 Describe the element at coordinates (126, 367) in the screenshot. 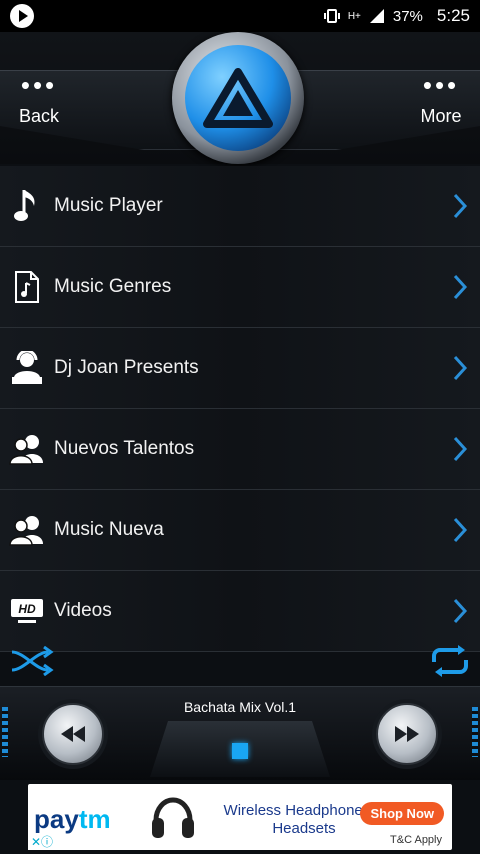

I see `menu-label: Dj Joan Presents` at that location.